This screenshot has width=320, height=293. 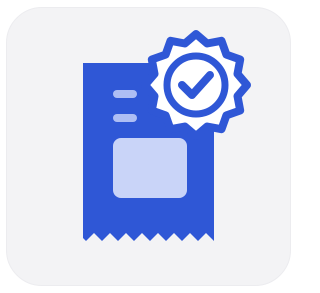 What do you see at coordinates (150, 168) in the screenshot?
I see `receipt-content-block-icon` at bounding box center [150, 168].